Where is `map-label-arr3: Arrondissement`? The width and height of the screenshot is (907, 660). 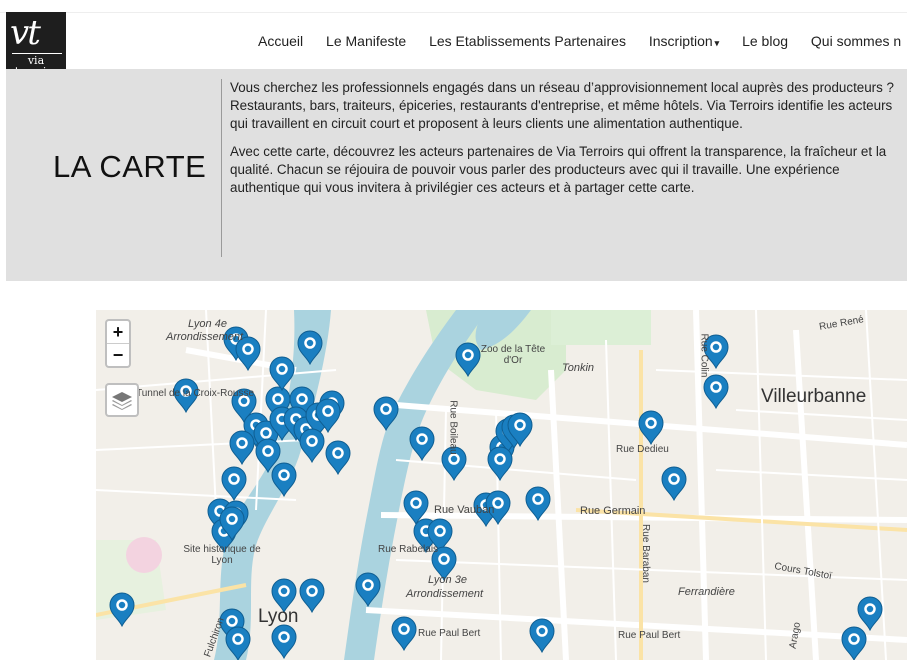
map-label-arr3: Arrondissement is located at coordinates (445, 594).